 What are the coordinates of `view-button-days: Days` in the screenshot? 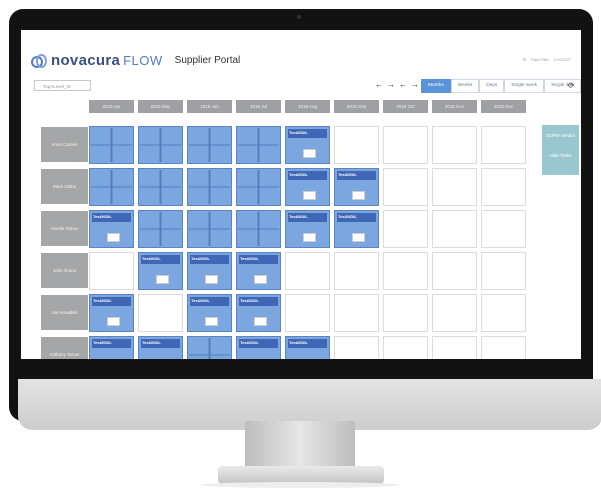 It's located at (492, 86).